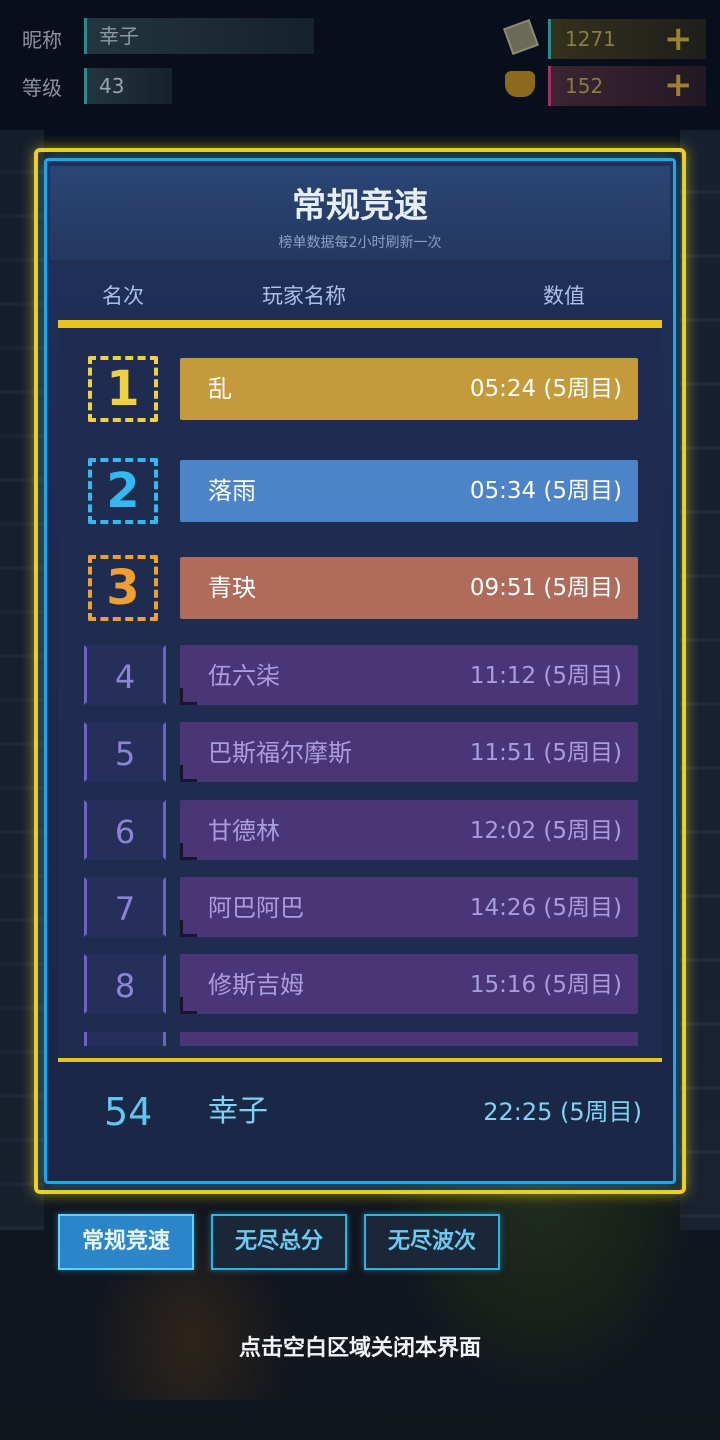 The image size is (720, 1440). What do you see at coordinates (244, 676) in the screenshot?
I see `player-name: 伍六柒` at bounding box center [244, 676].